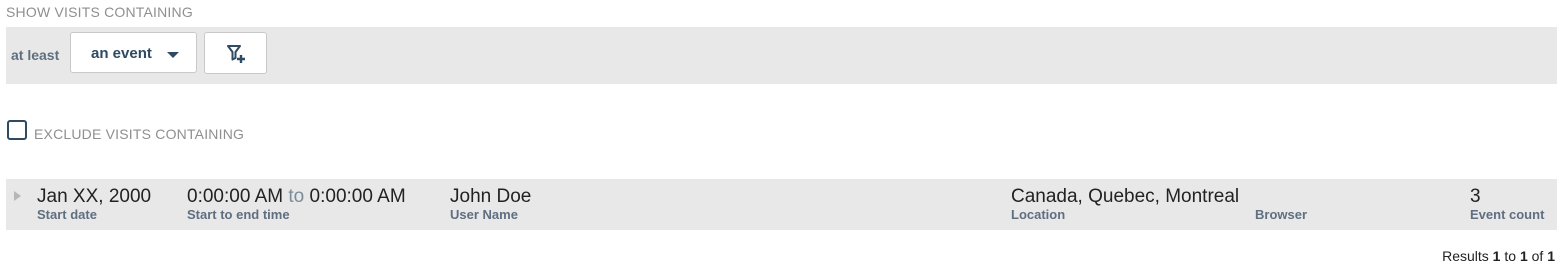 The height and width of the screenshot is (269, 1560). Describe the element at coordinates (139, 134) in the screenshot. I see `exclude-visits-label: EXCLUDE VISITS CONTAINING` at that location.